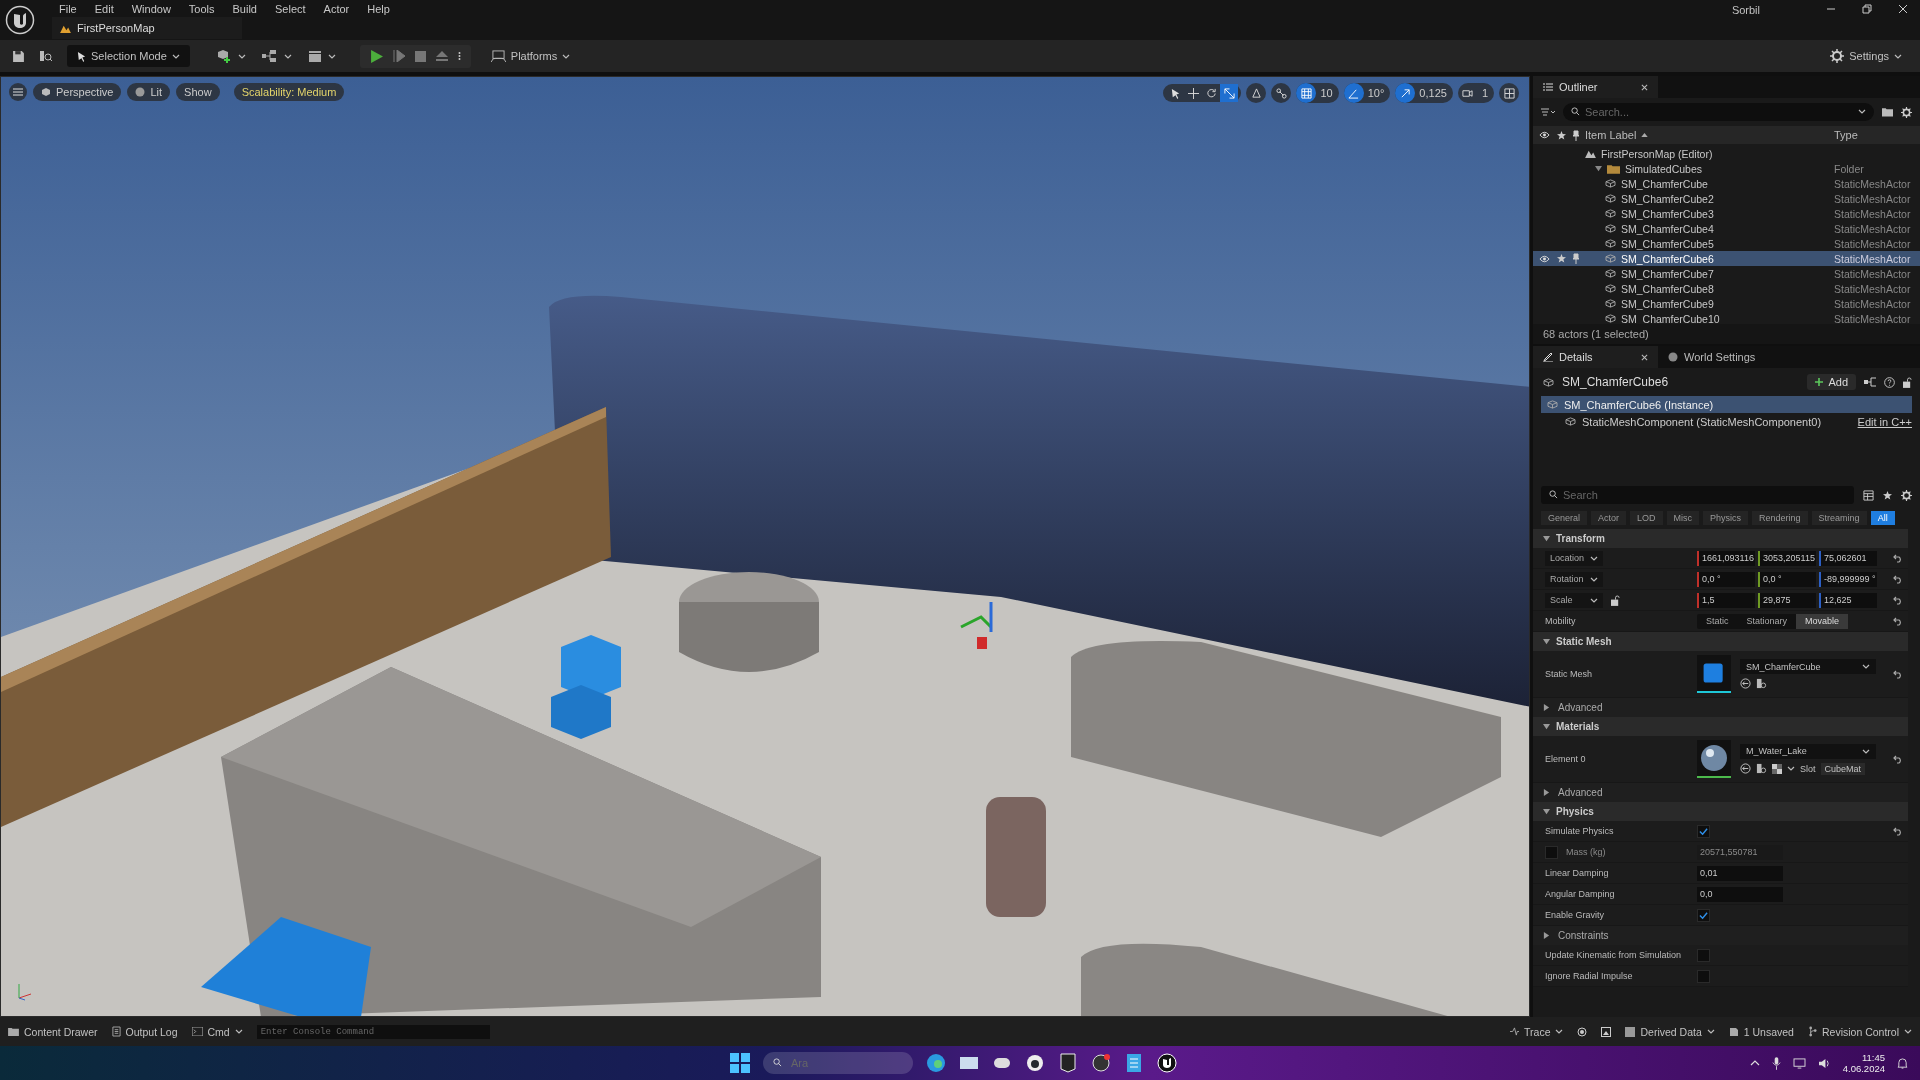 This screenshot has width=1920, height=1080. I want to click on component-row: SM_ChamferCube6 (Instance), so click(1726, 404).